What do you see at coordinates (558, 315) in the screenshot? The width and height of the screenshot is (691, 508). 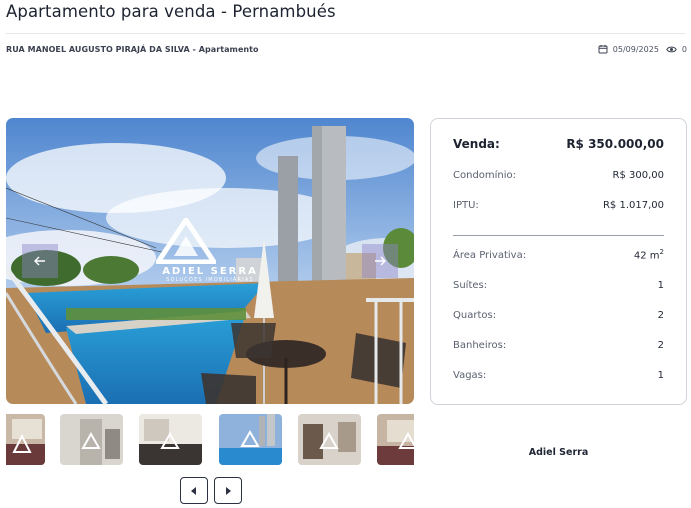 I see `bedrooms-row: Quartos: 2` at bounding box center [558, 315].